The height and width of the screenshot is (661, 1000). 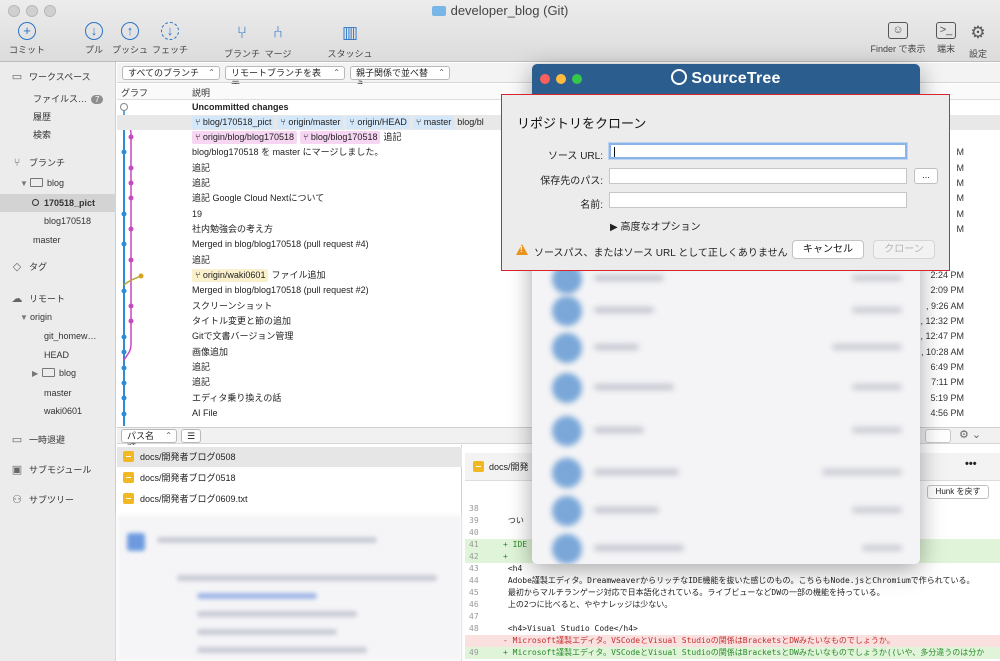 I want to click on disclosure-triangle-icon: ▼, so click(x=24, y=317).